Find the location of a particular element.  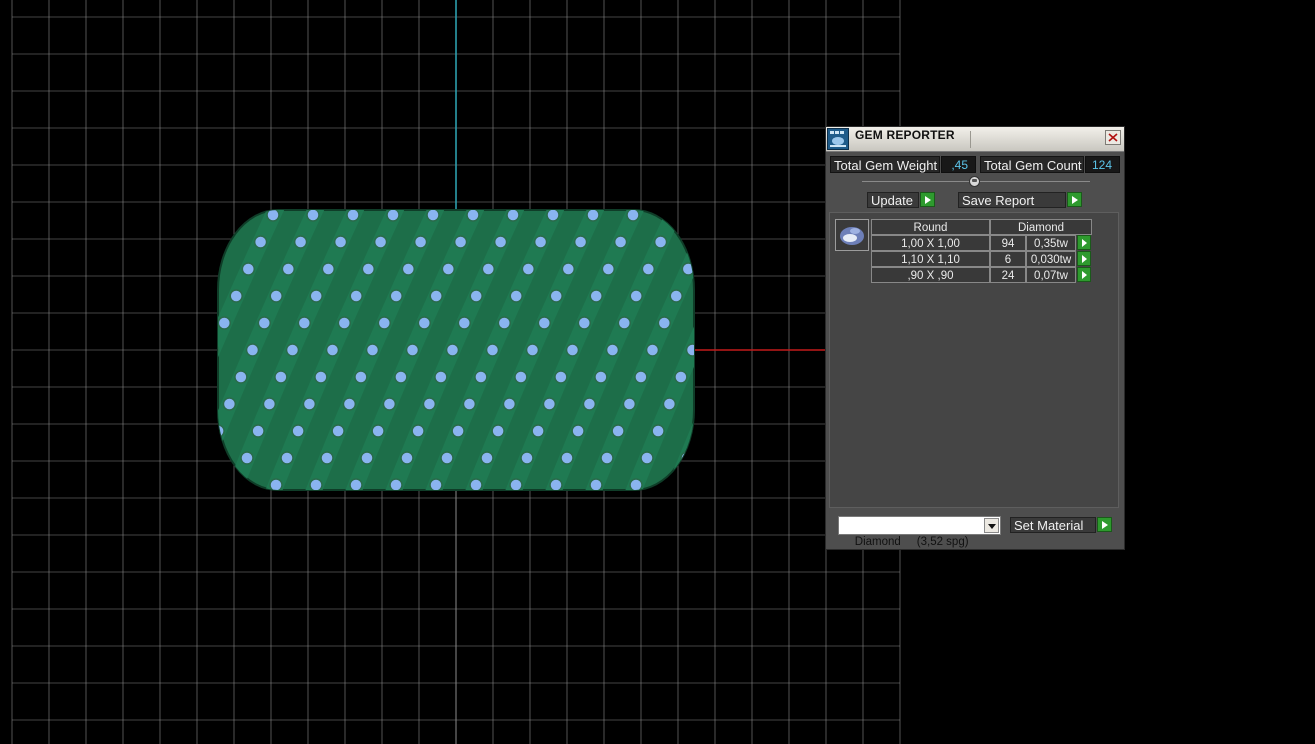

table-header-material: Diamond is located at coordinates (1041, 227).